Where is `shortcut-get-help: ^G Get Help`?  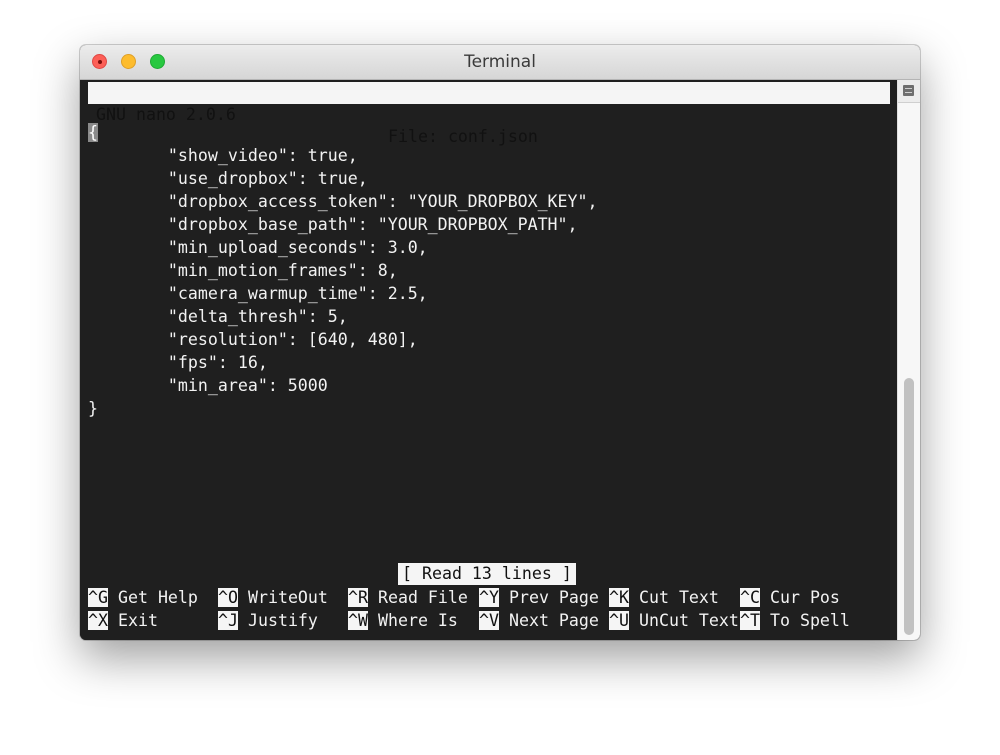 shortcut-get-help: ^G Get Help is located at coordinates (143, 597).